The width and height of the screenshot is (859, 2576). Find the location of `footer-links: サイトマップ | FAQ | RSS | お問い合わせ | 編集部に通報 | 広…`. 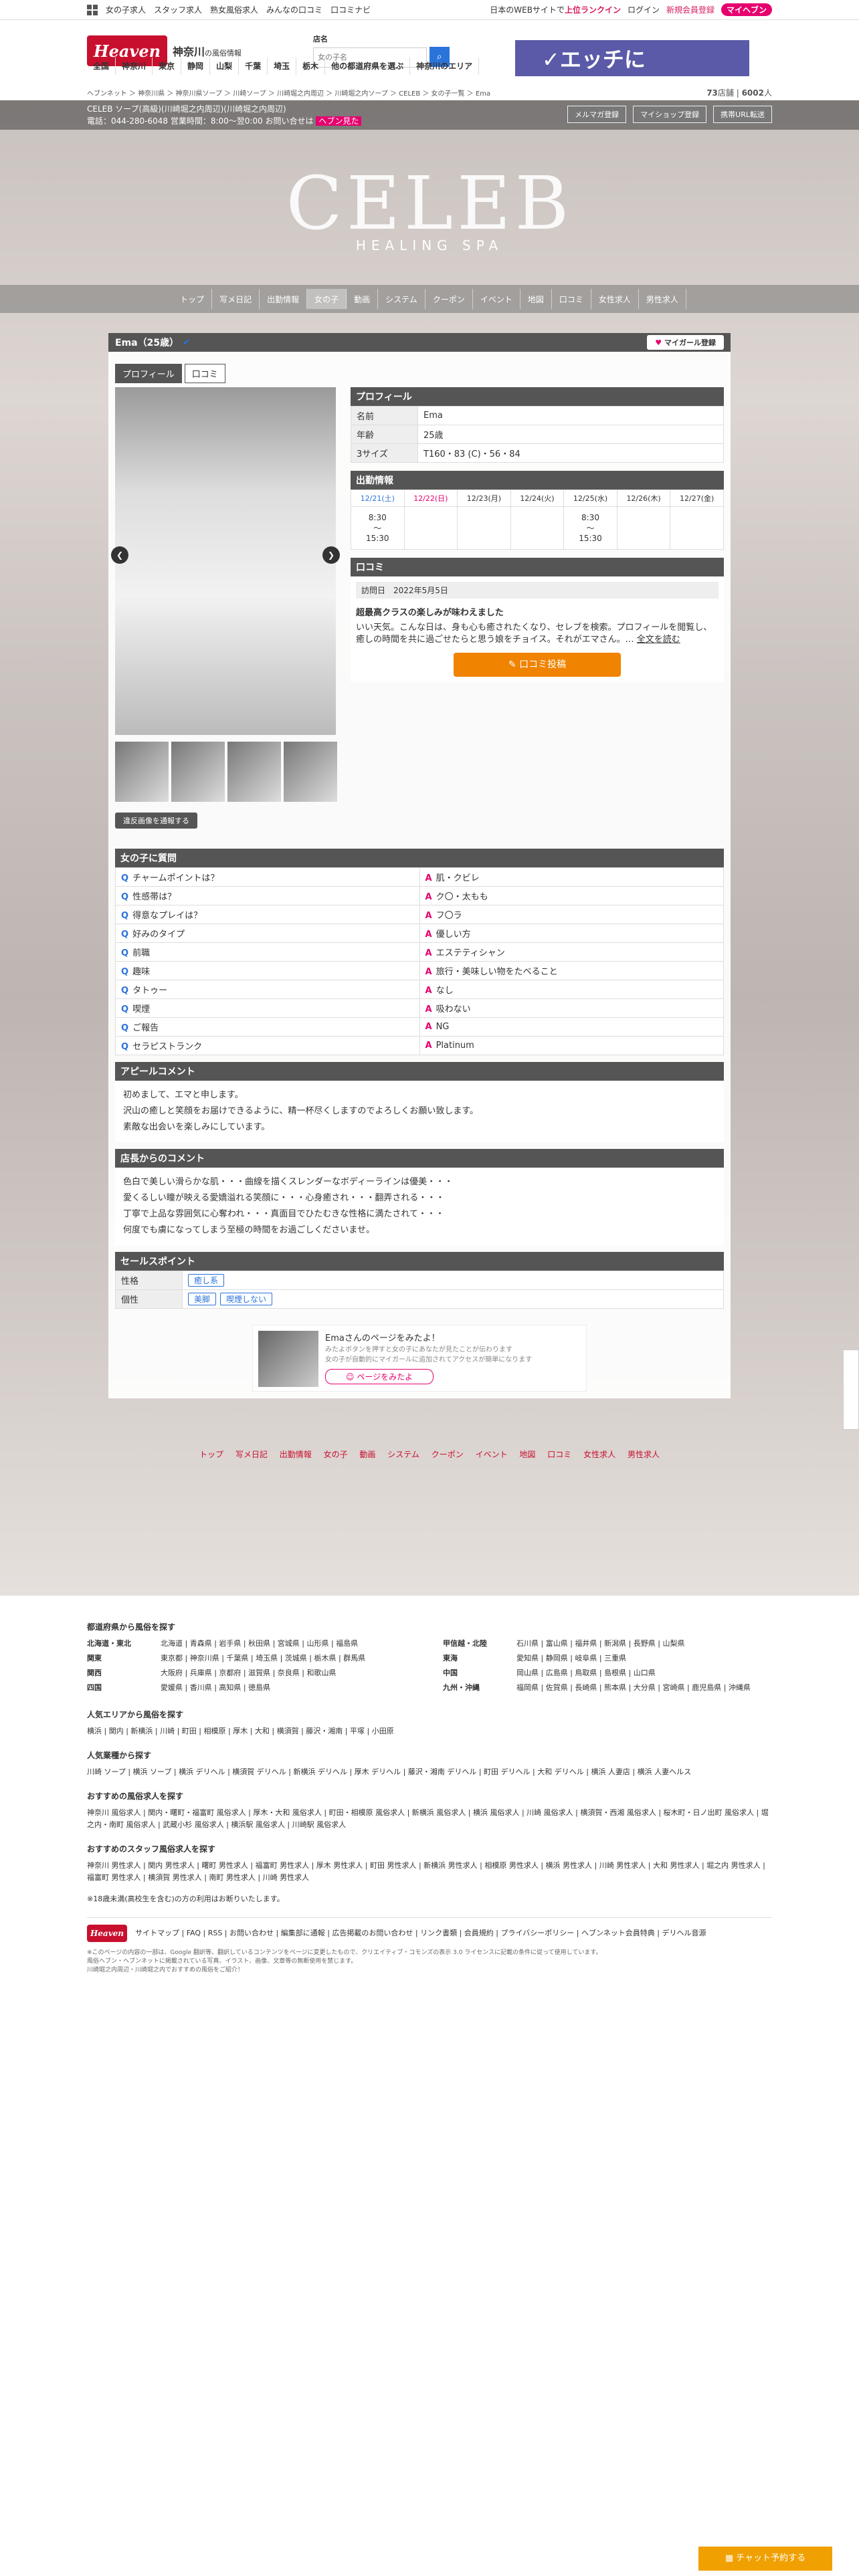

footer-links: サイトマップ | FAQ | RSS | お問い合わせ | 編集部に通報 | 広… is located at coordinates (421, 1933).